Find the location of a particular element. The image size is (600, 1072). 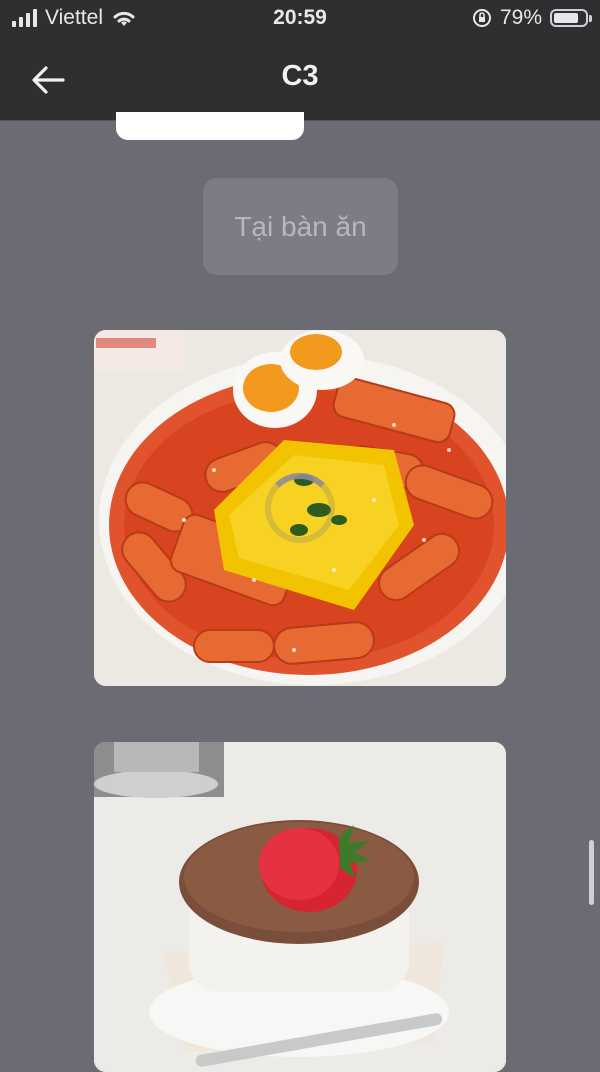

battery-icon is located at coordinates (571, 18).